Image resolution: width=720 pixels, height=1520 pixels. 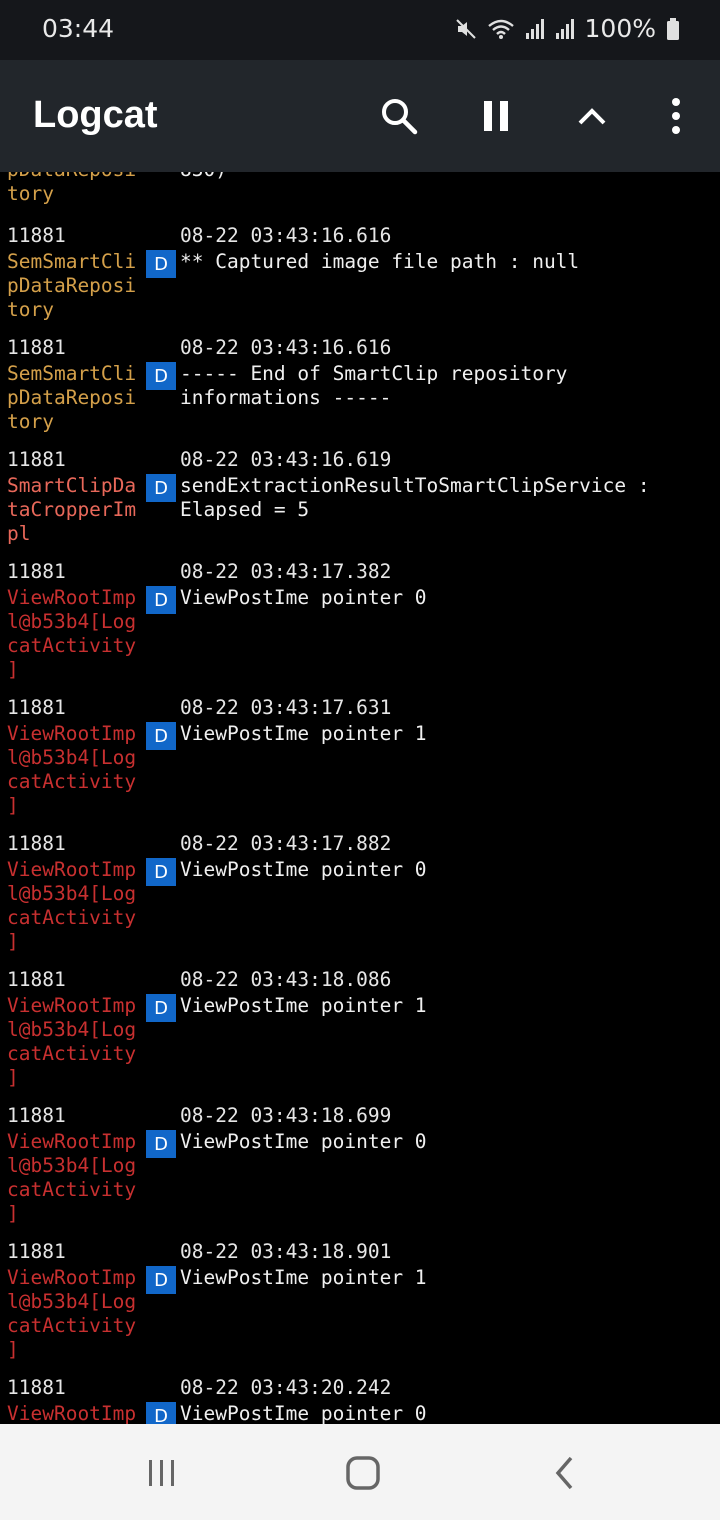 I want to click on navigation-bar, so click(x=360, y=1472).